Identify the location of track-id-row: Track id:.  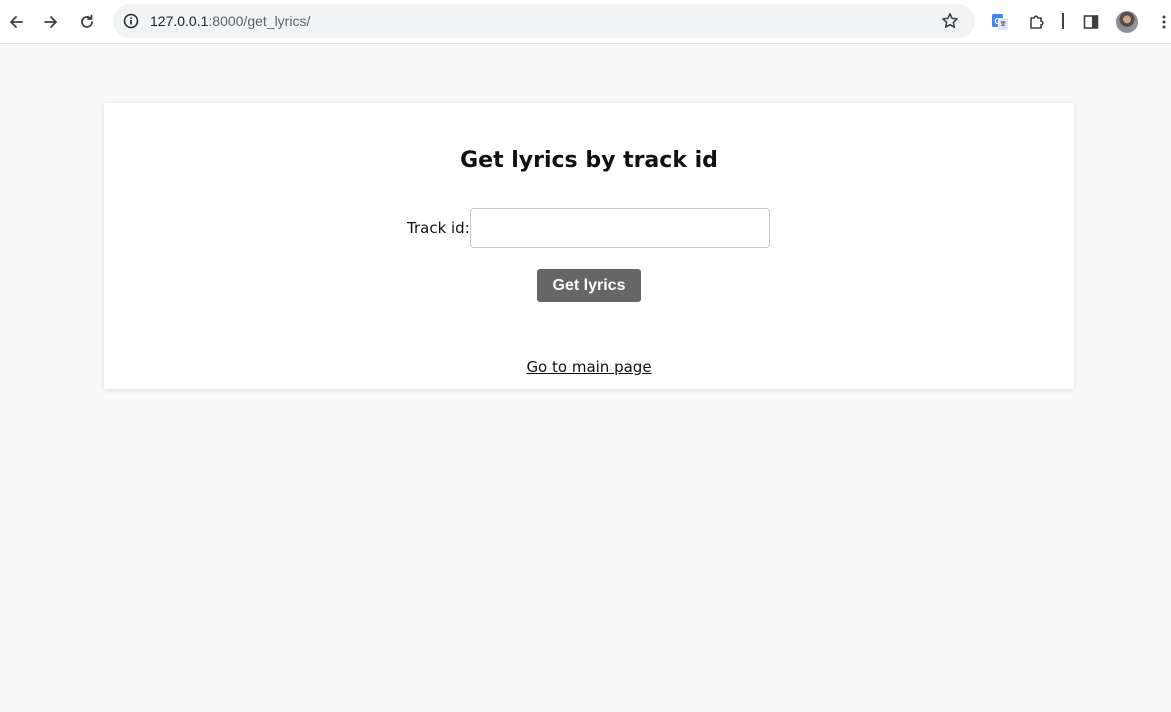
(589, 228).